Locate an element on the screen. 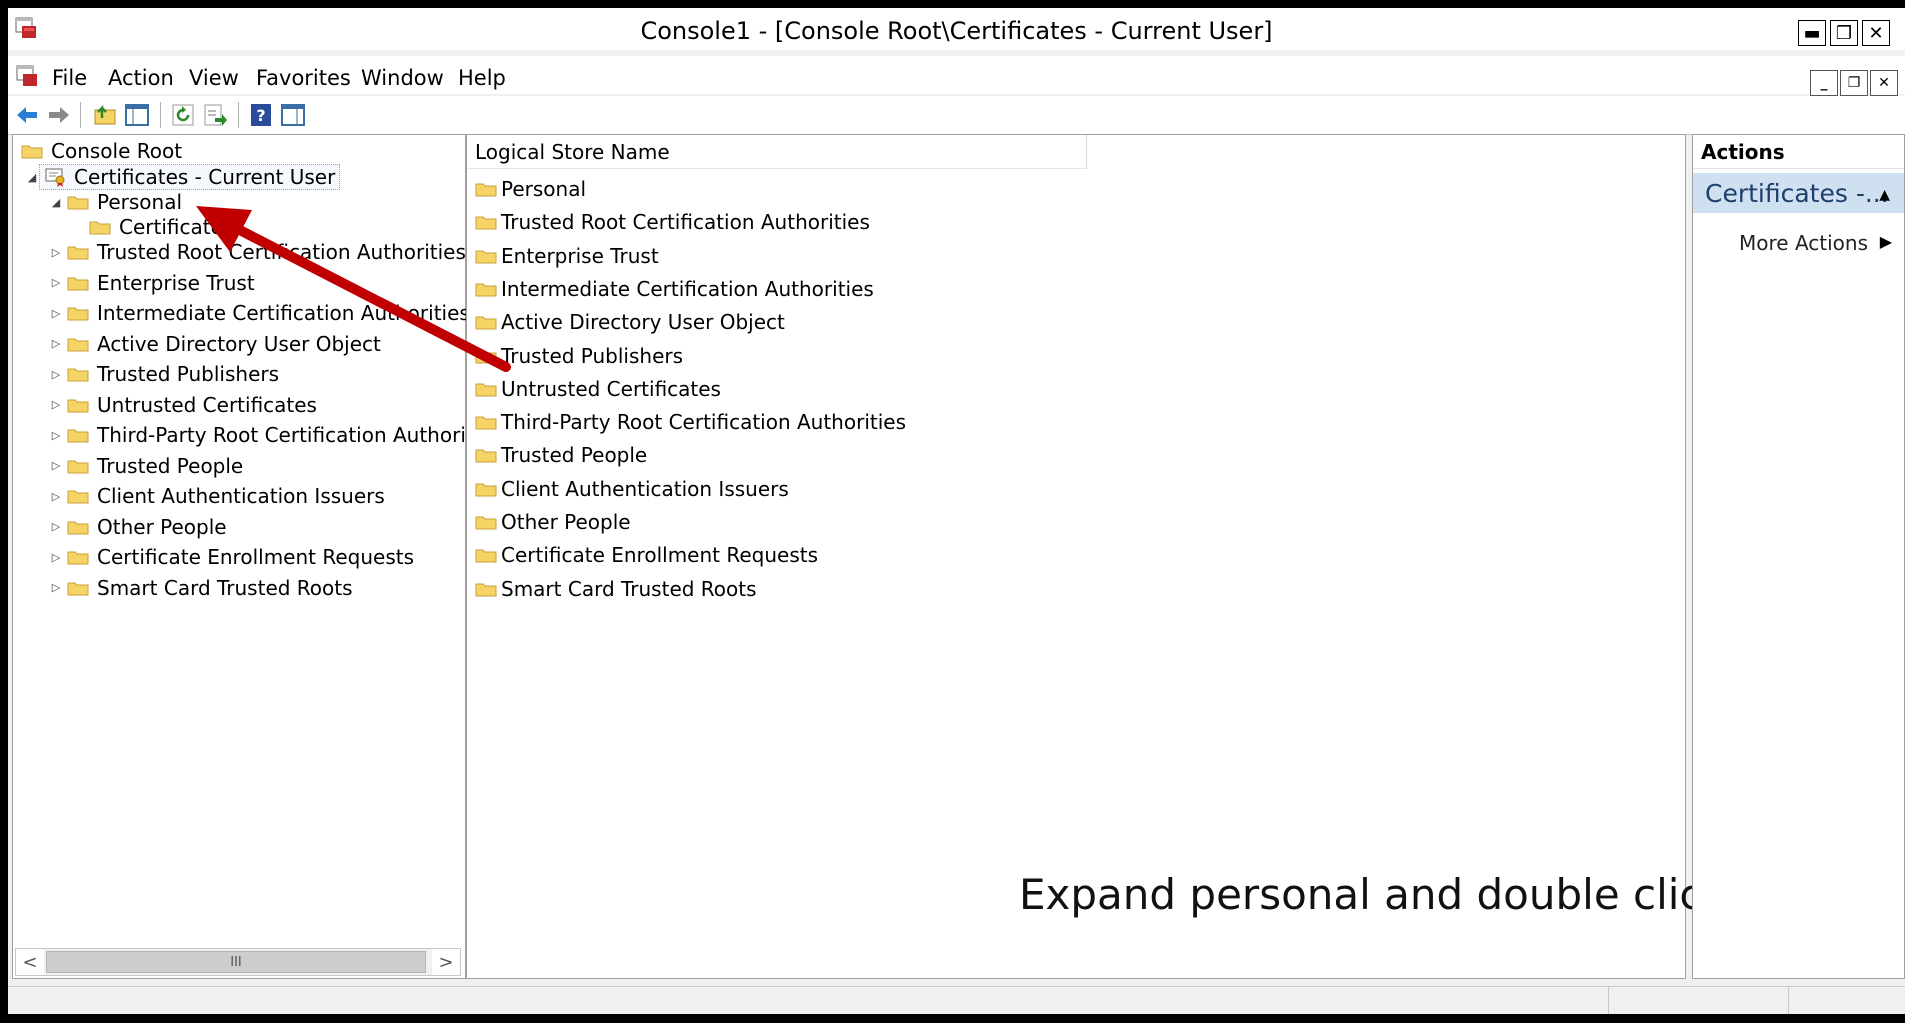 The width and height of the screenshot is (1905, 1023). tree-node-certificates-current-user: ◢ Certificates - Current User is located at coordinates (183, 177).